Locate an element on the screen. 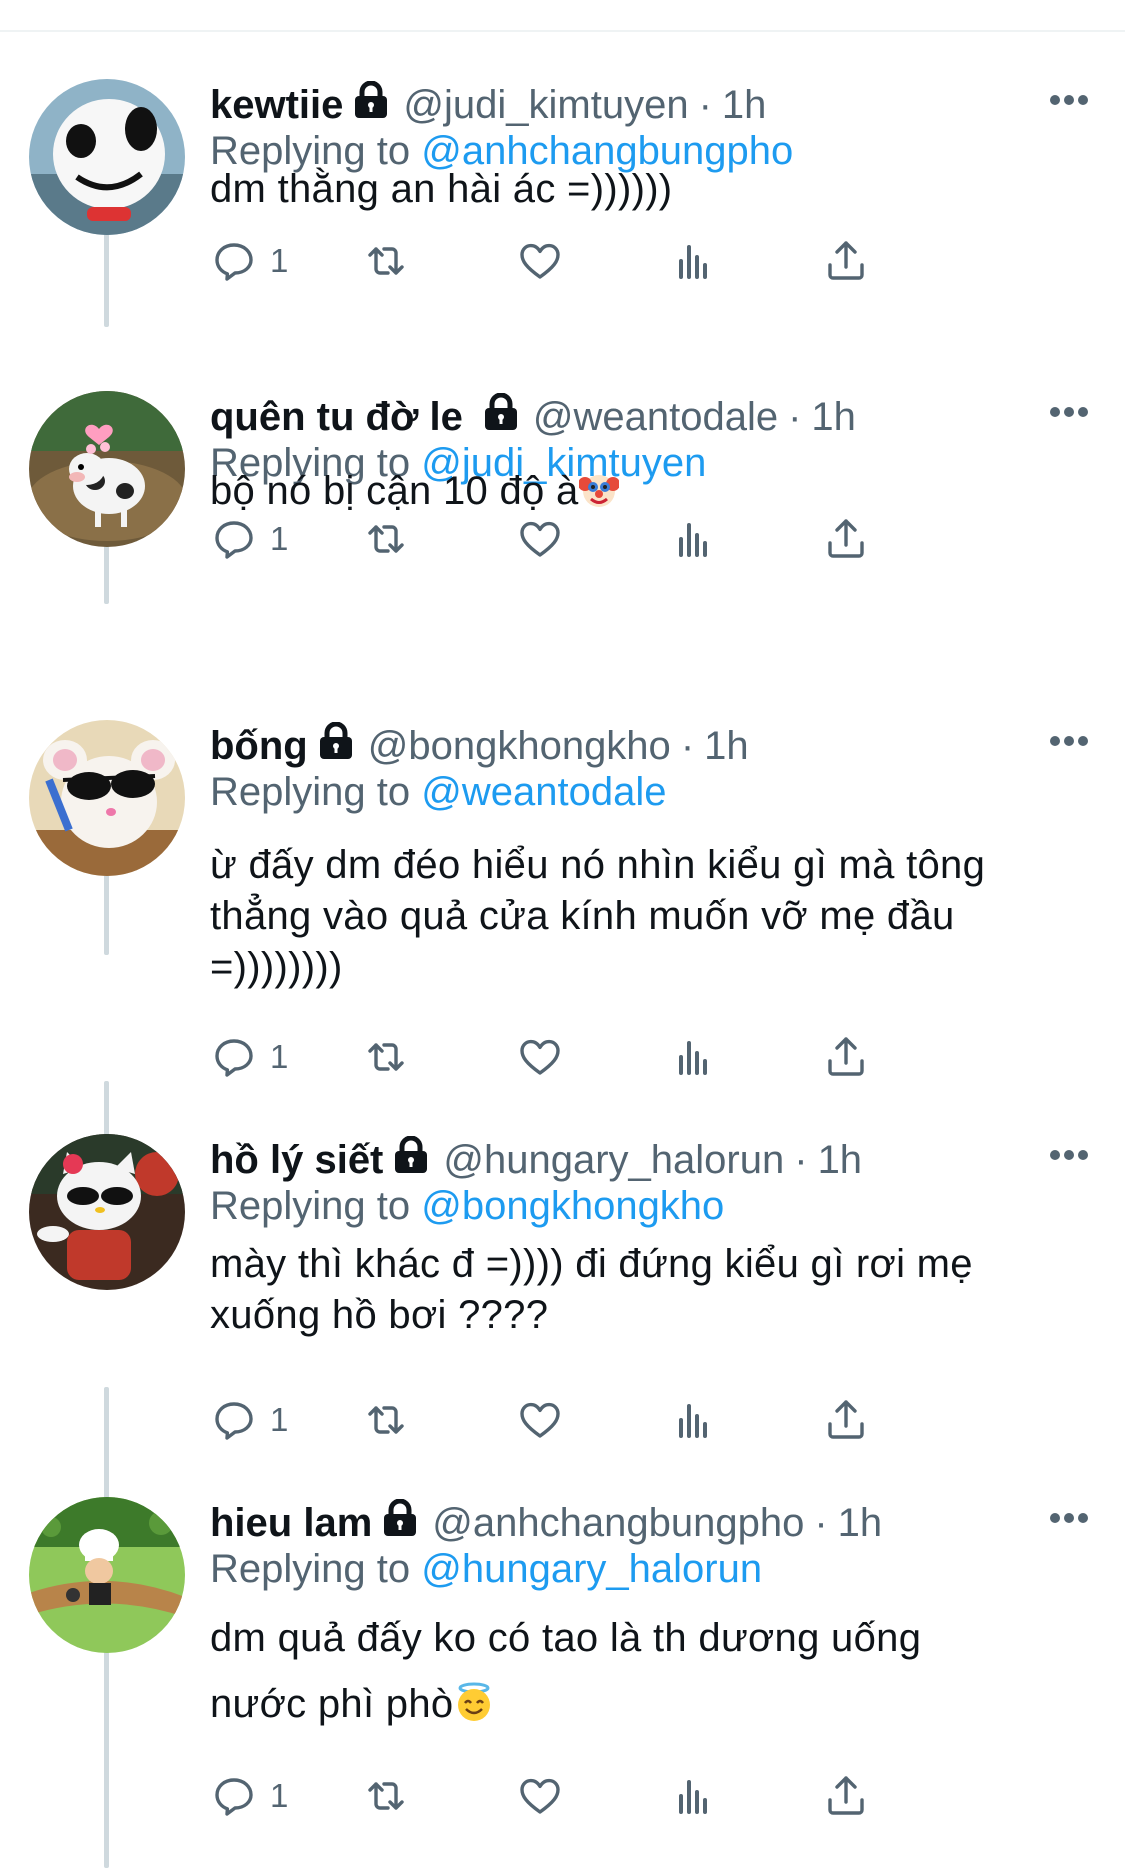 Image resolution: width=1125 pixels, height=1868 pixels. handle: @hungary_halorun is located at coordinates (613, 1160).